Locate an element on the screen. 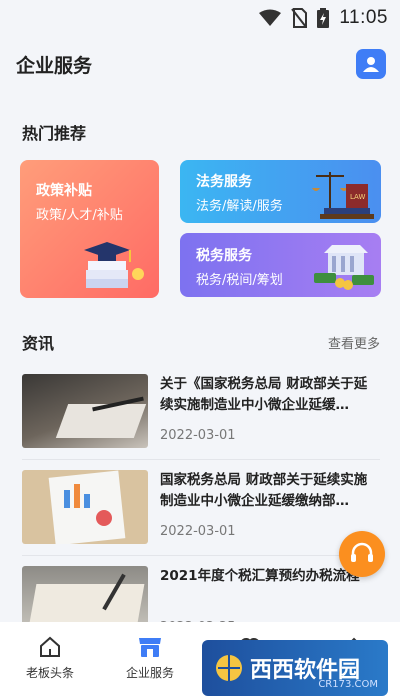  view-more-link: 查看更多 is located at coordinates (354, 342).